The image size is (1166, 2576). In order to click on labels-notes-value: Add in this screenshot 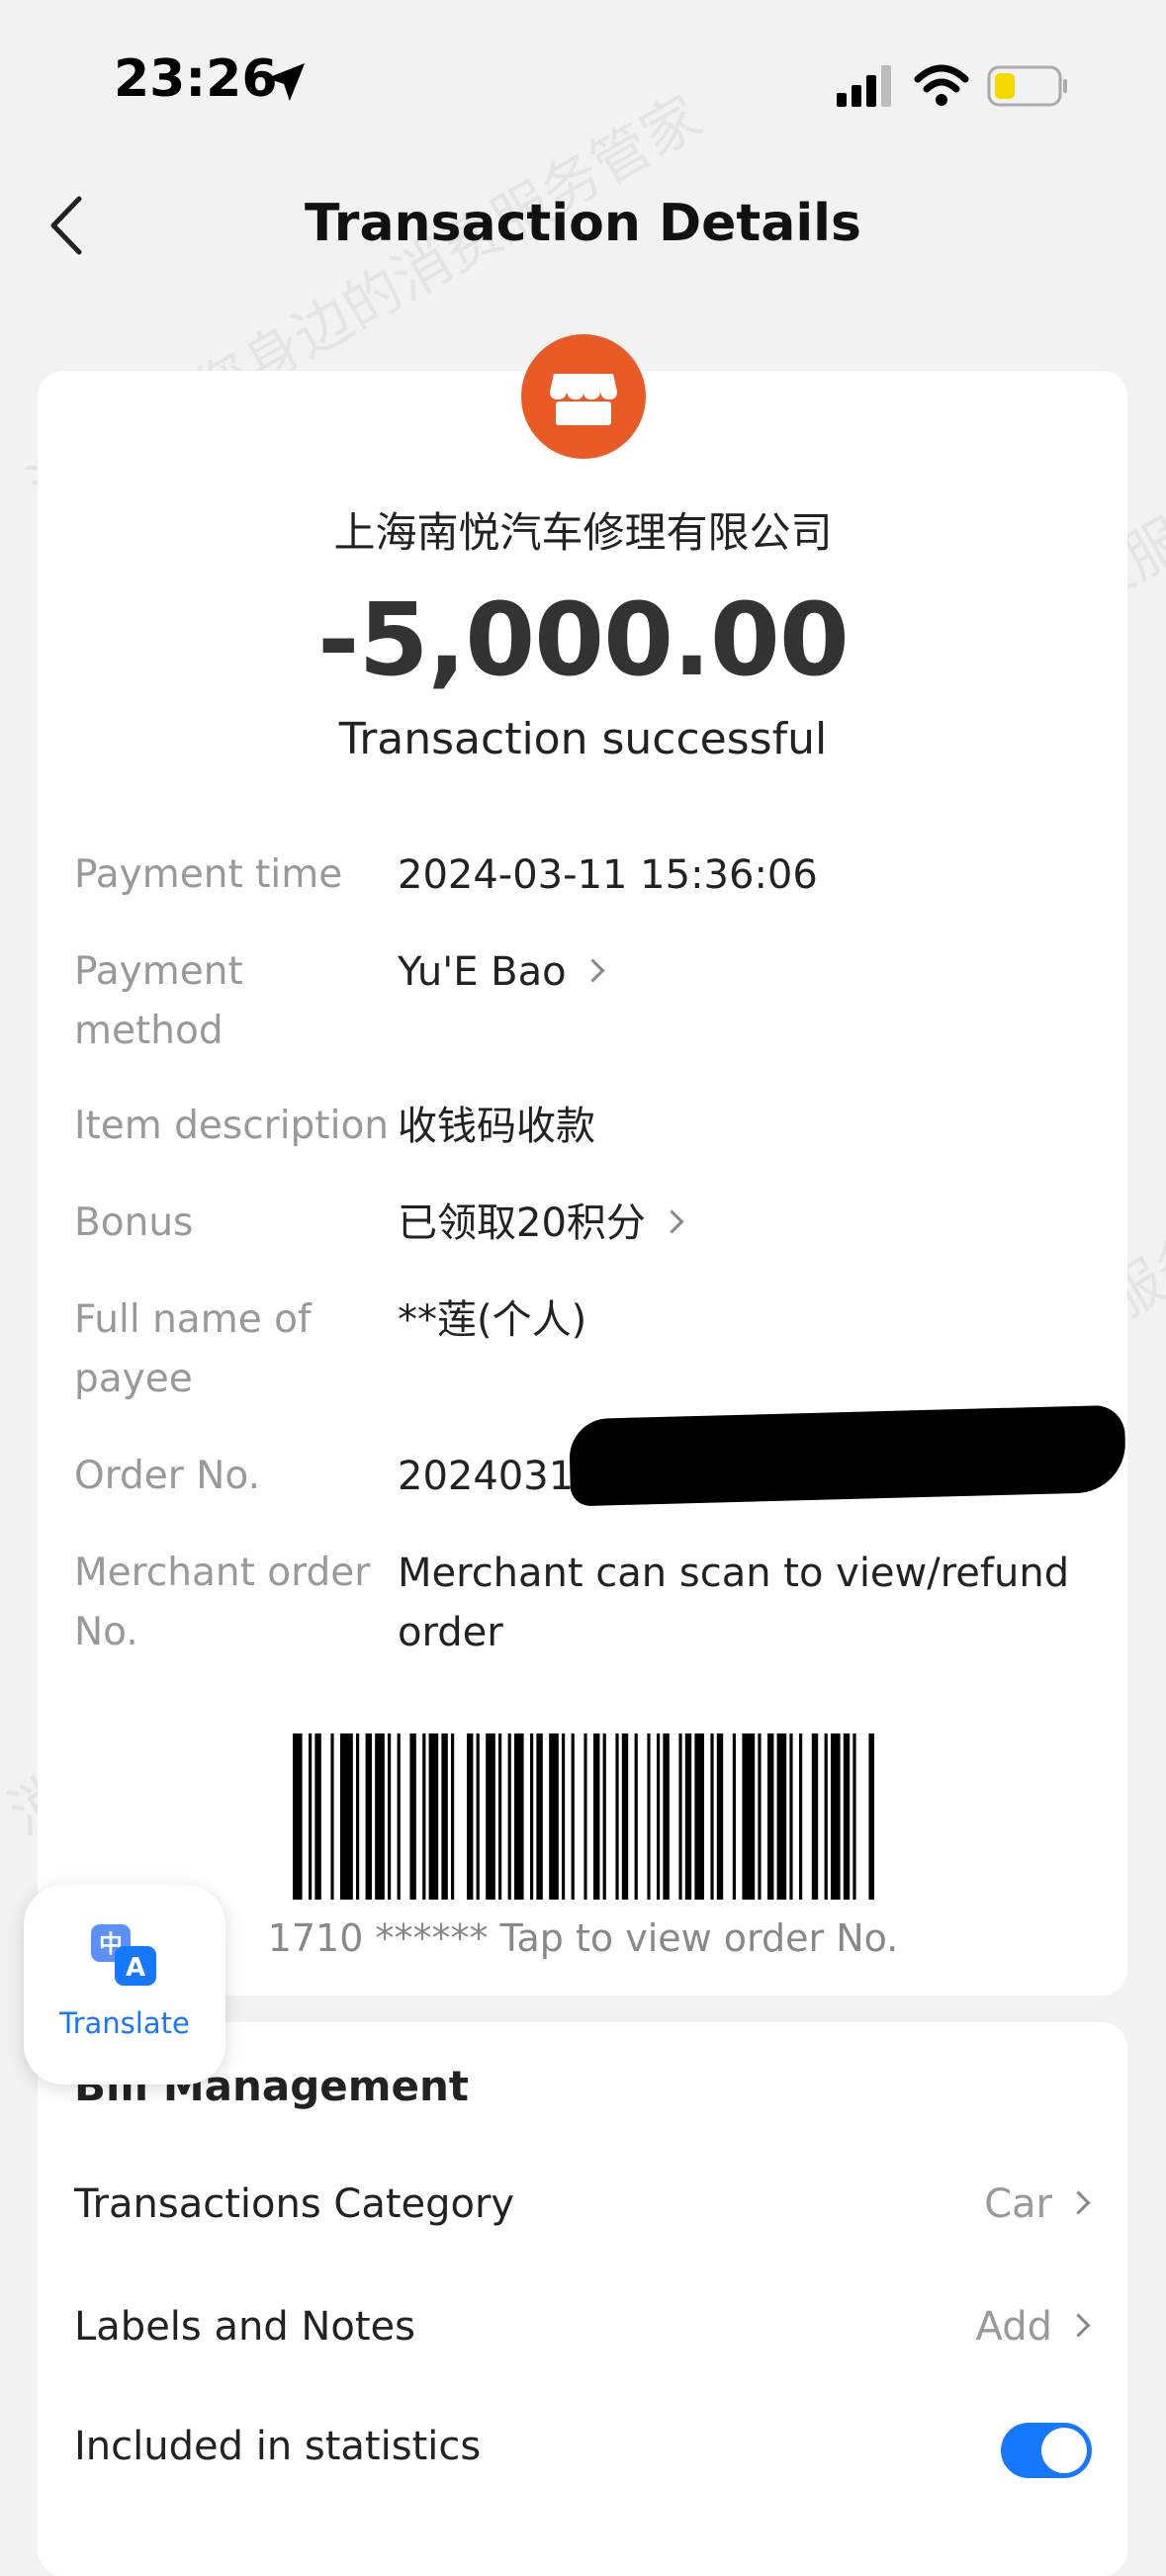, I will do `click(1033, 2327)`.